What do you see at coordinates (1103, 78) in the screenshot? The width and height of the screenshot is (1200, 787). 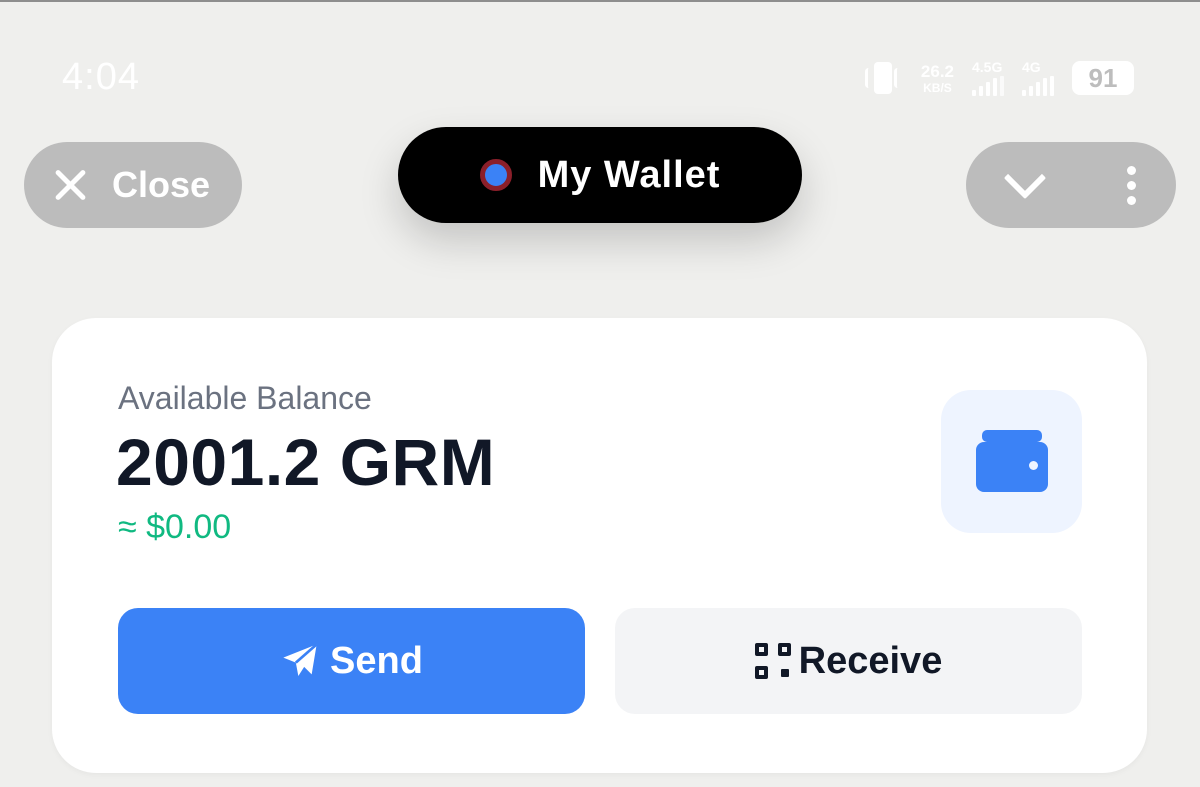 I see `battery-indicator: 91` at bounding box center [1103, 78].